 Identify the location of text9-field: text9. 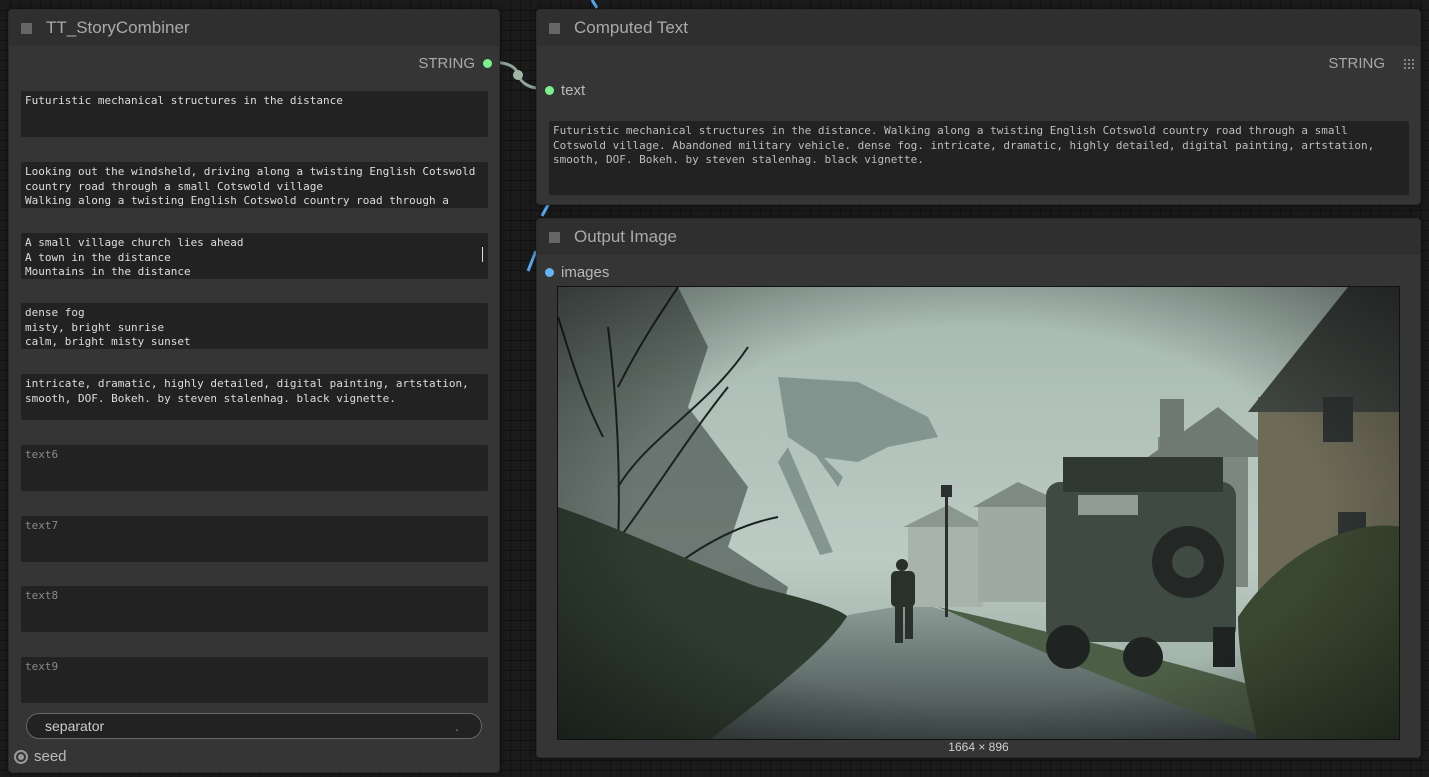
(254, 680).